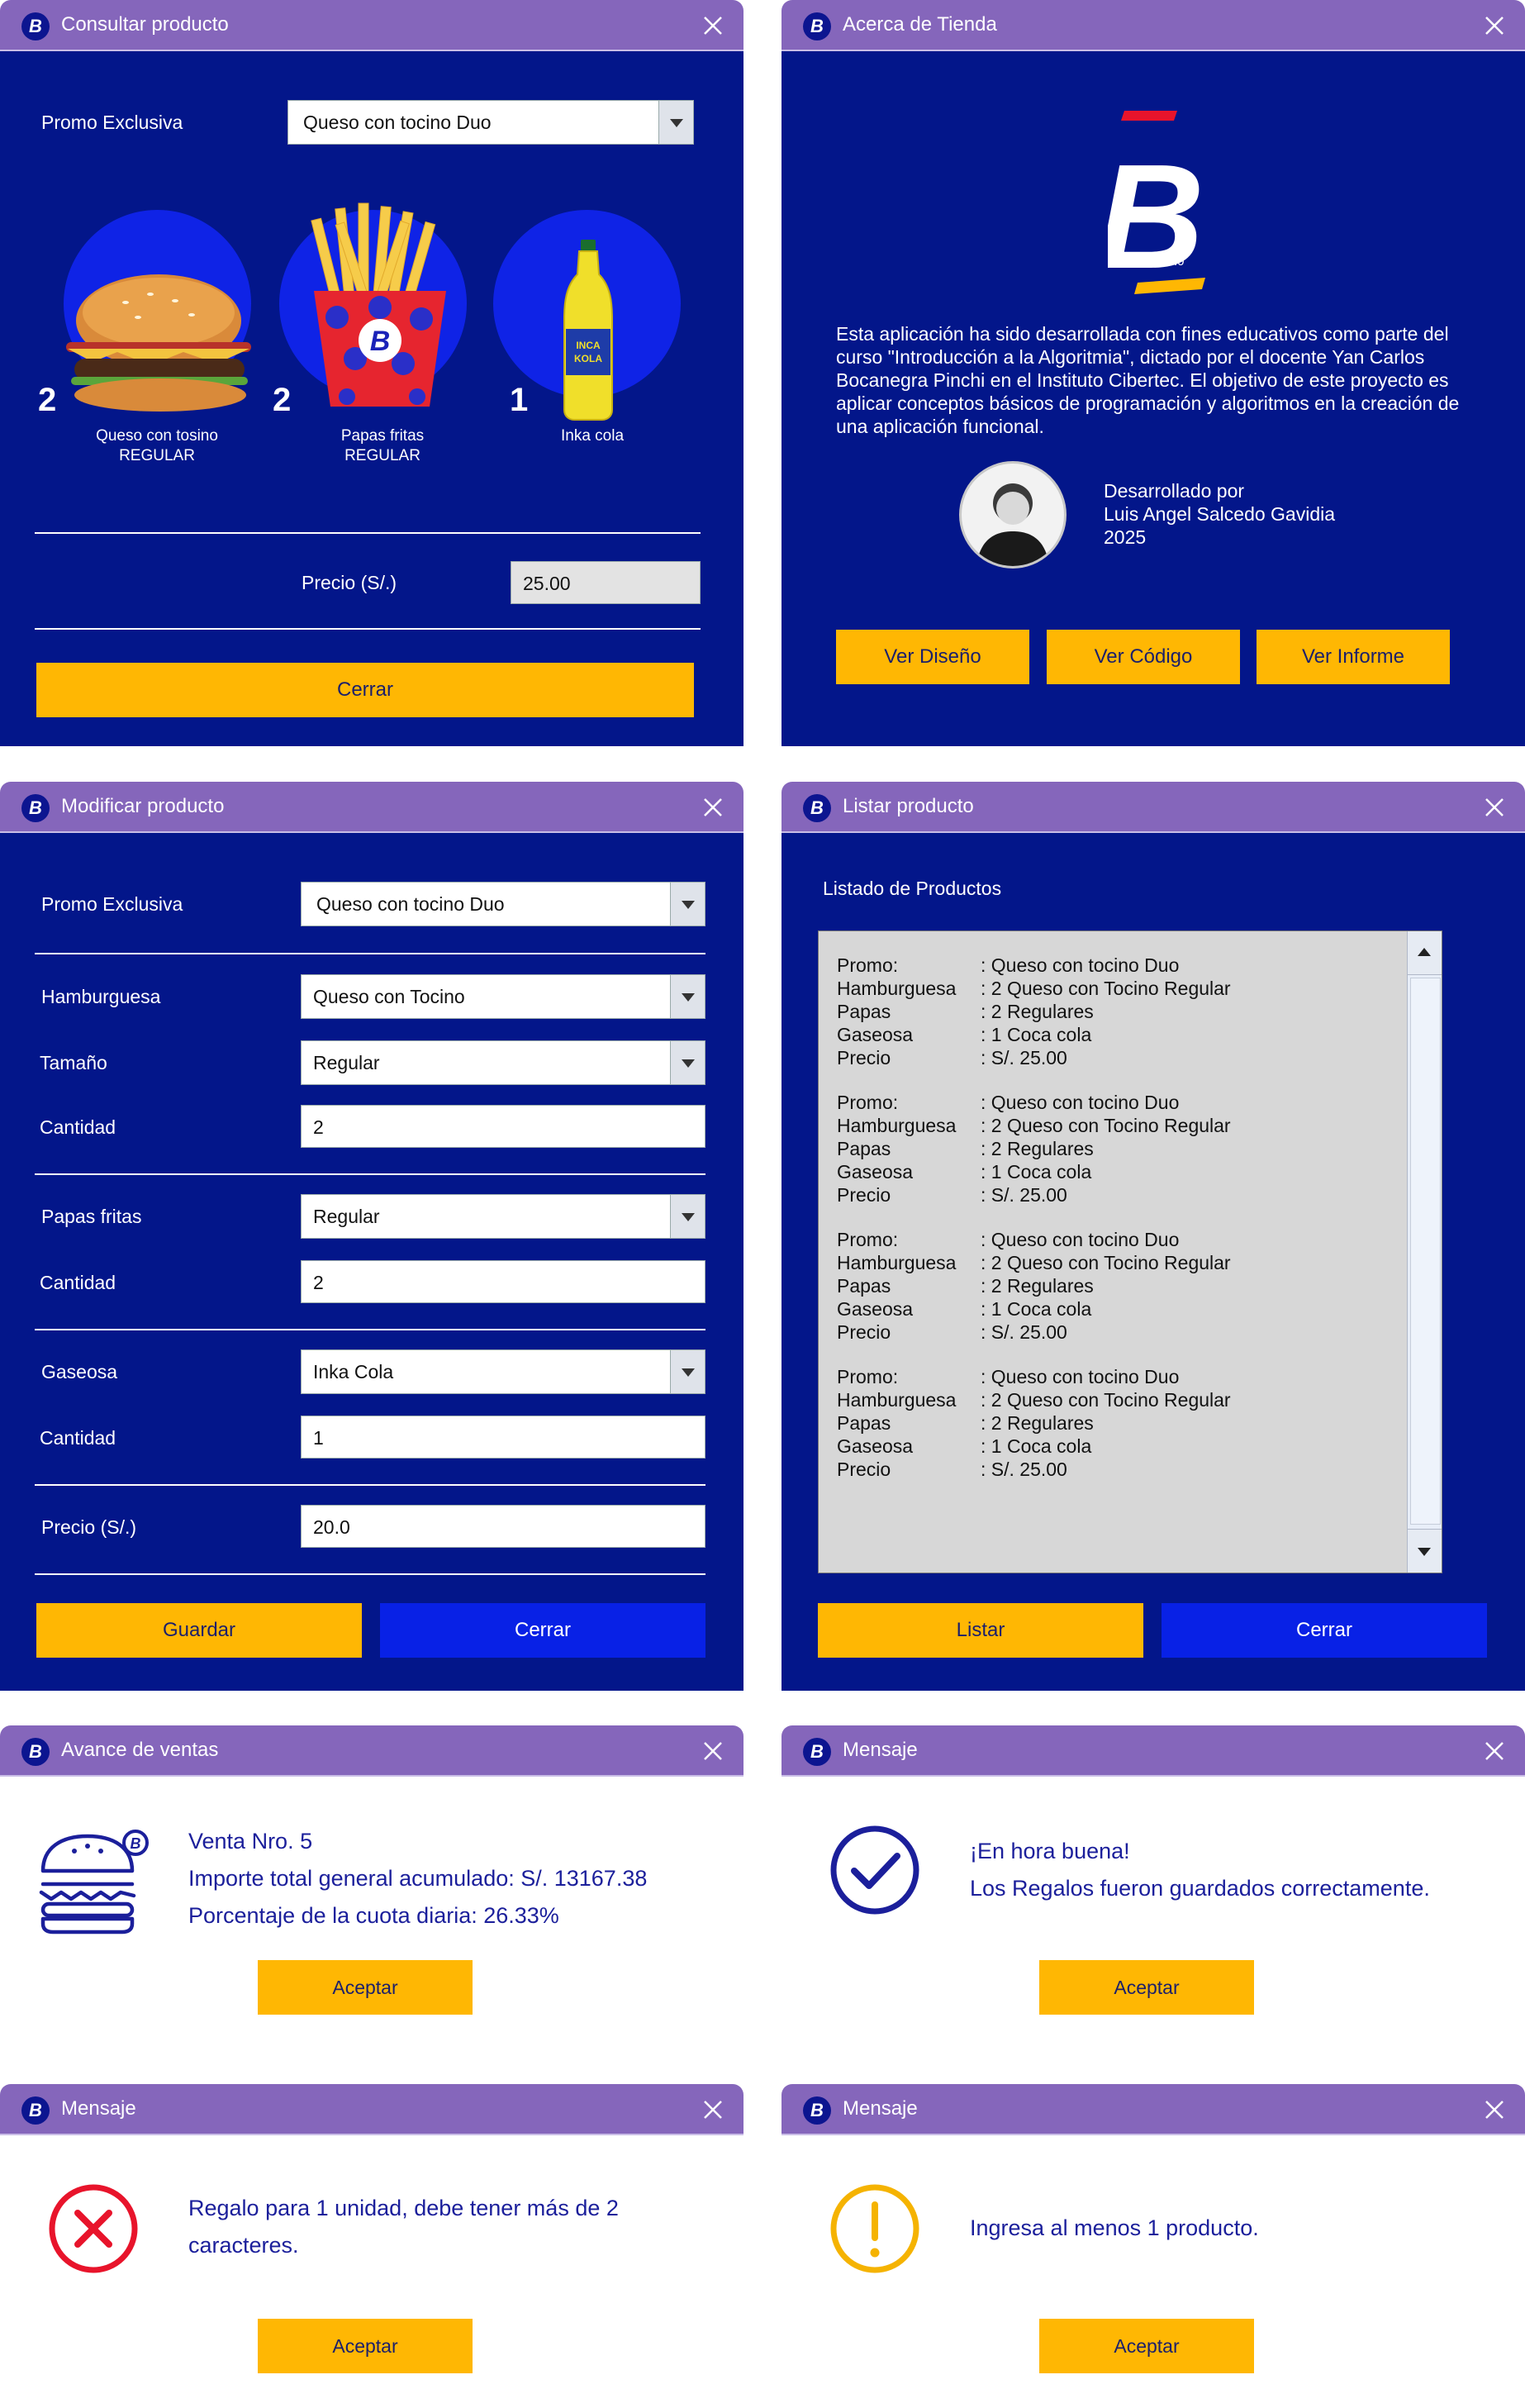 This screenshot has width=1525, height=2408. What do you see at coordinates (91, 1216) in the screenshot?
I see `fries-label: Papas fritas` at bounding box center [91, 1216].